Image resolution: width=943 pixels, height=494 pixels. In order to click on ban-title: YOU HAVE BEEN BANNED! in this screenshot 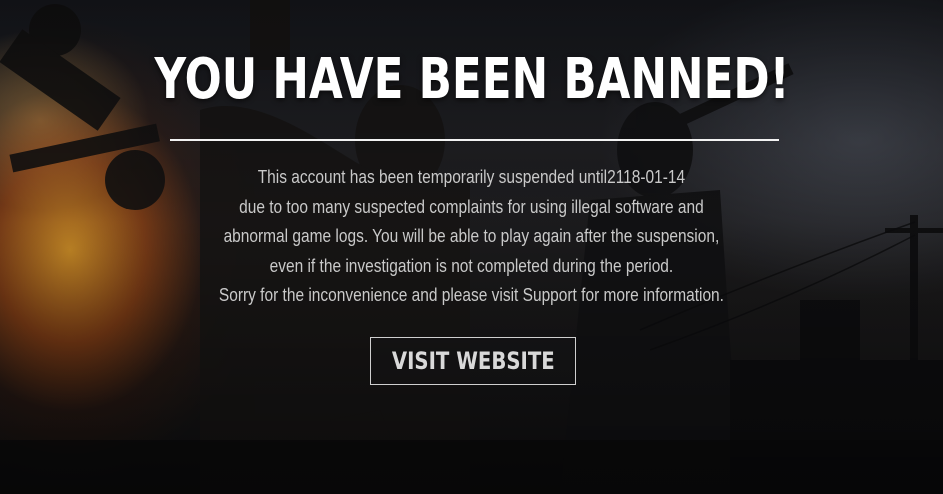, I will do `click(472, 79)`.